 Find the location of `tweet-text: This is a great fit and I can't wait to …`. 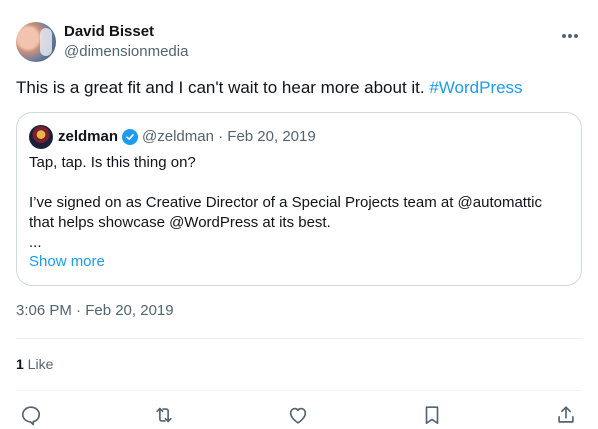

tweet-text: This is a great fit and I can't wait to … is located at coordinates (299, 88).